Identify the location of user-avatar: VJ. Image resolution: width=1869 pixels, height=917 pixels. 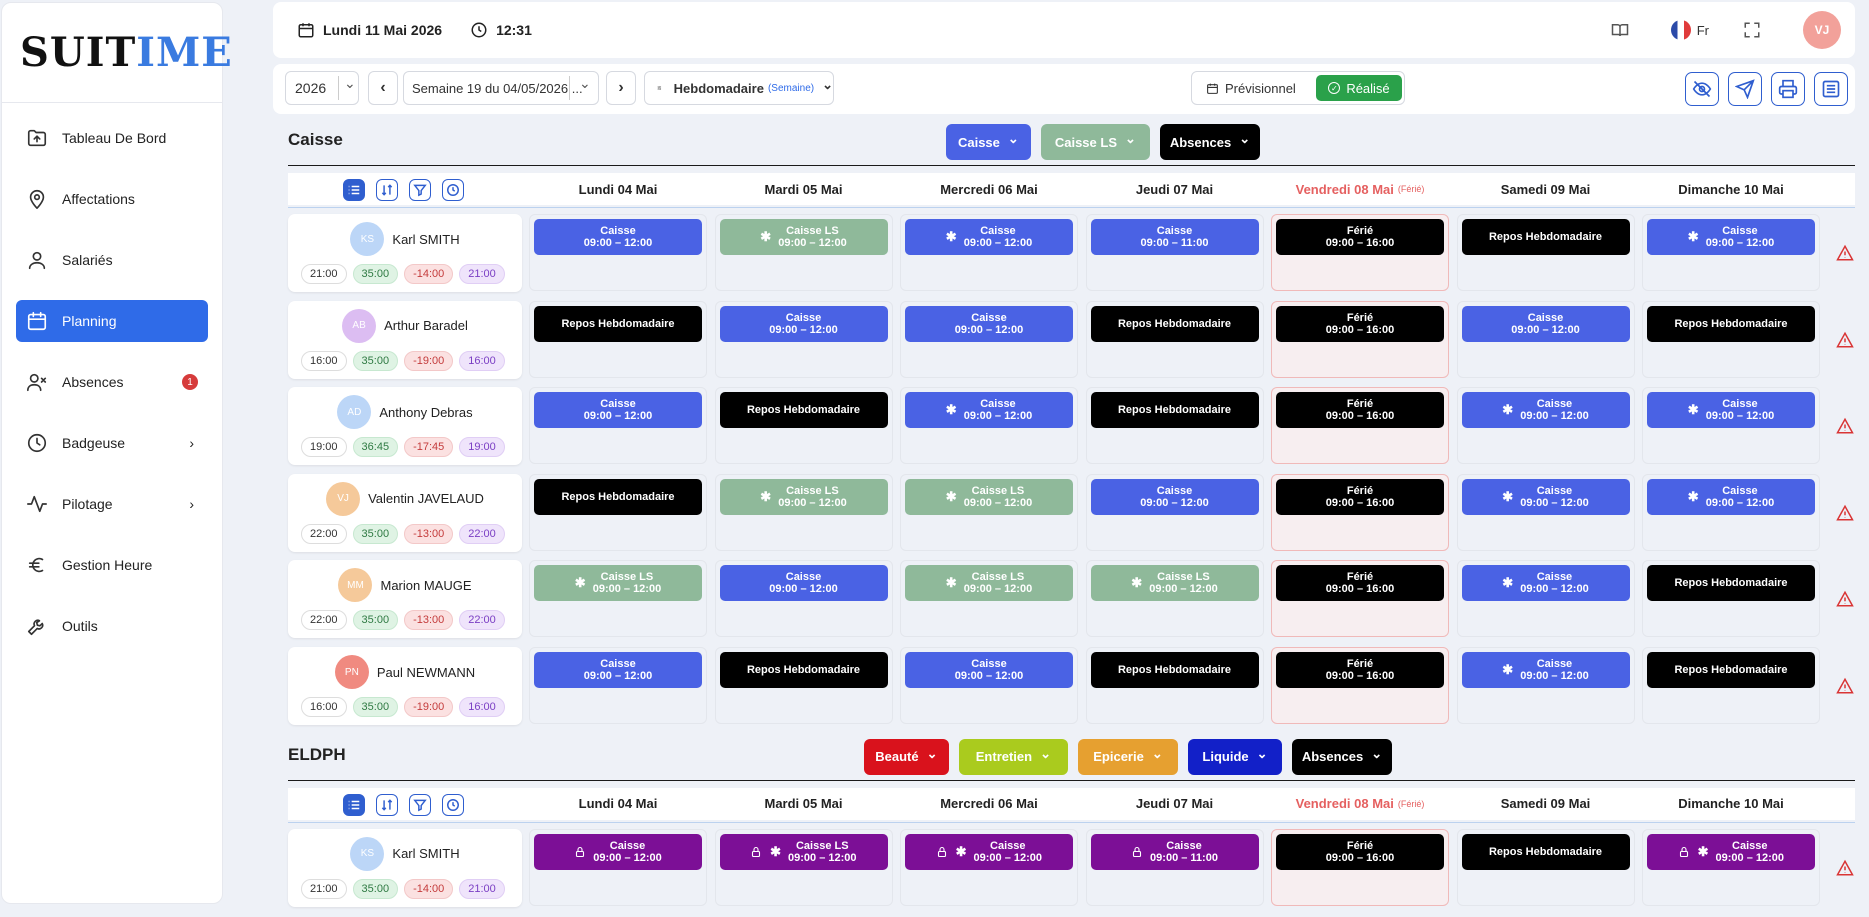
(1822, 30).